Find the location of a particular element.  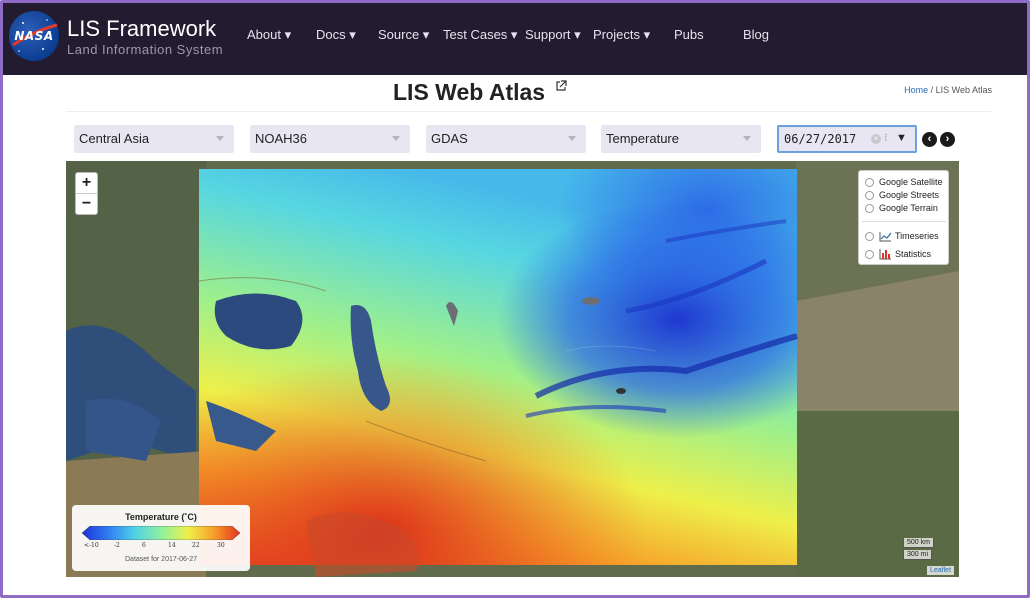

dropdown-triangle-icon: ▼ is located at coordinates (901, 138).